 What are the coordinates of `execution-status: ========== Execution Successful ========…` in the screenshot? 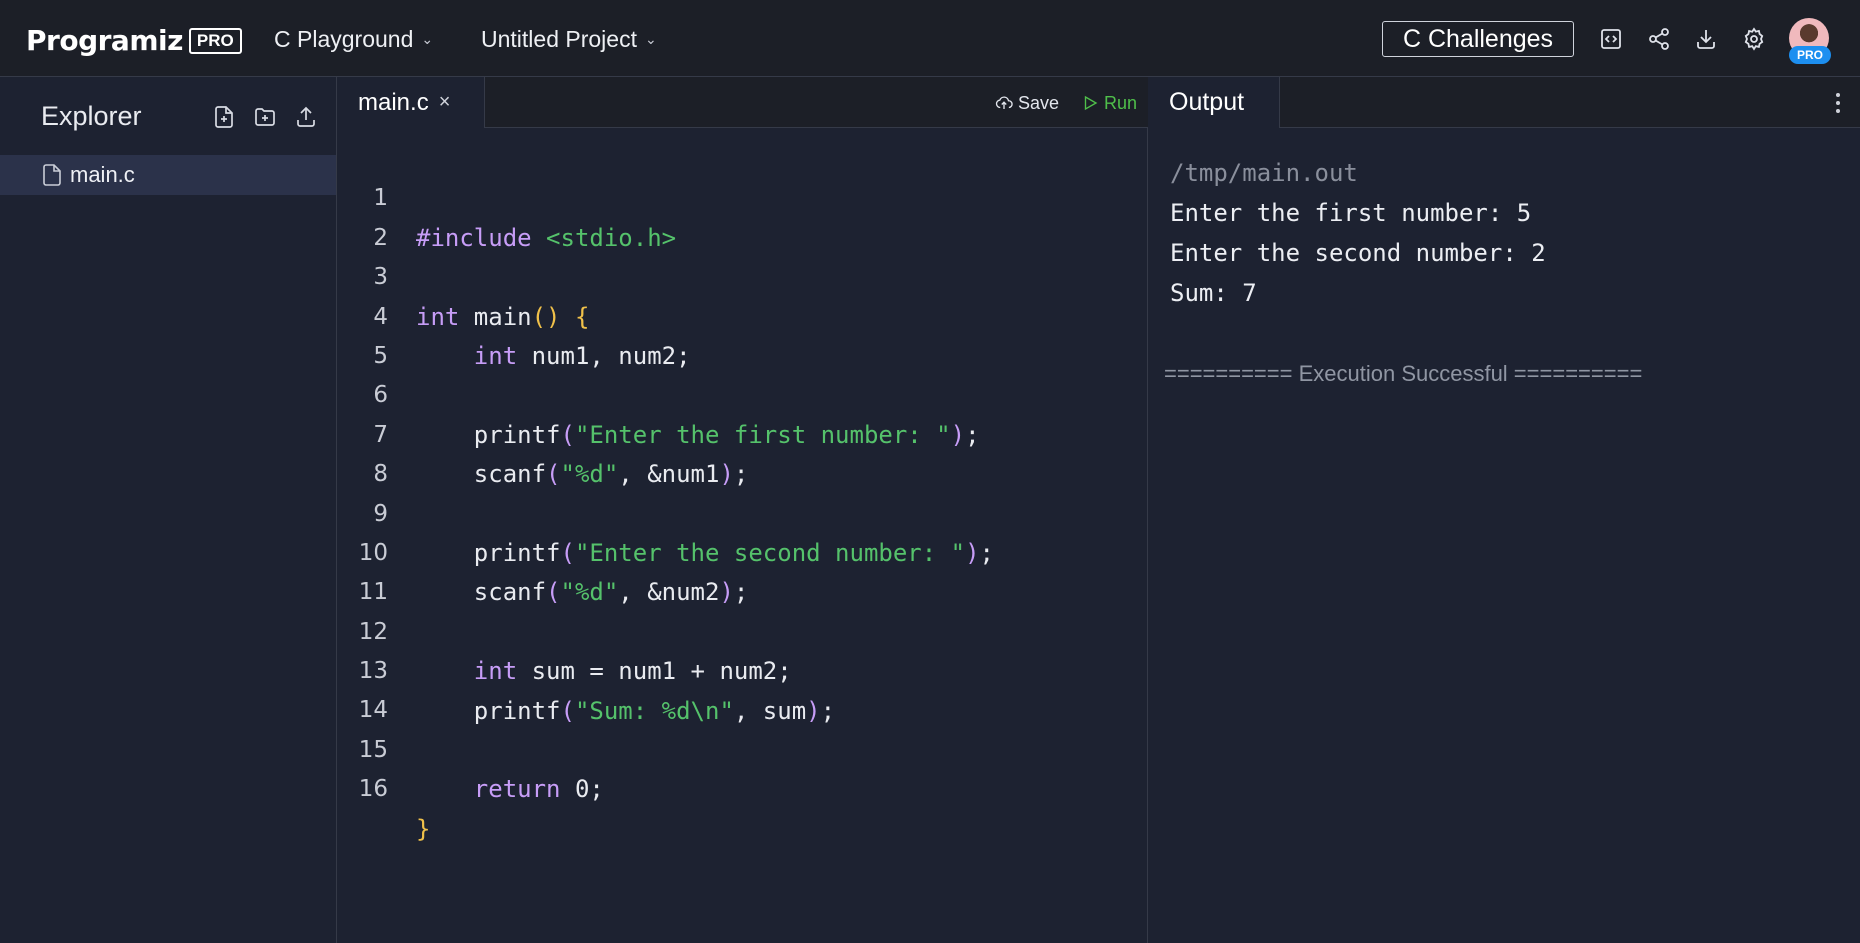 It's located at (1403, 373).